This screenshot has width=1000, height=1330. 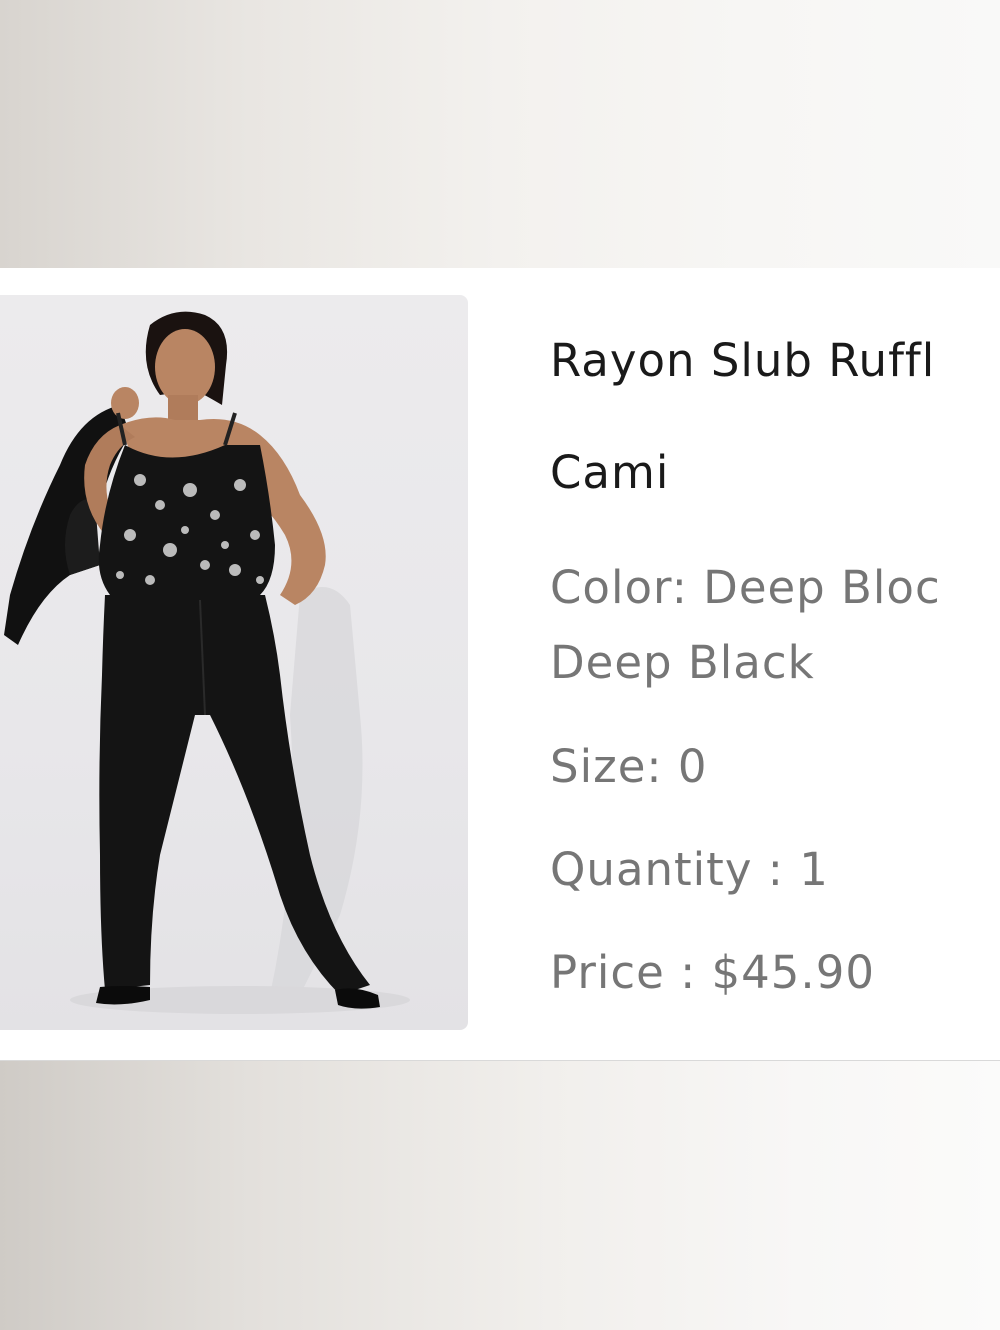 What do you see at coordinates (682, 662) in the screenshot?
I see `product-color-line-2: Deep Black` at bounding box center [682, 662].